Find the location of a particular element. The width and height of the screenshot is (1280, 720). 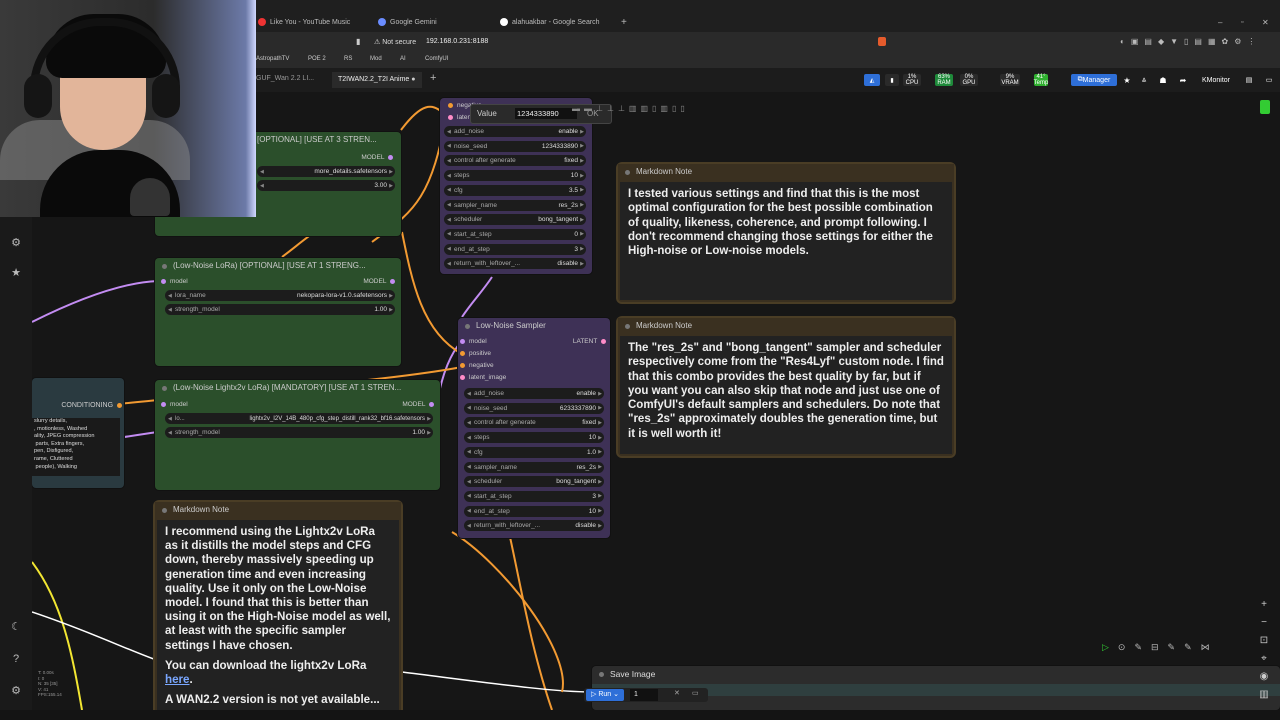

input-positive: positive is located at coordinates (475, 353).